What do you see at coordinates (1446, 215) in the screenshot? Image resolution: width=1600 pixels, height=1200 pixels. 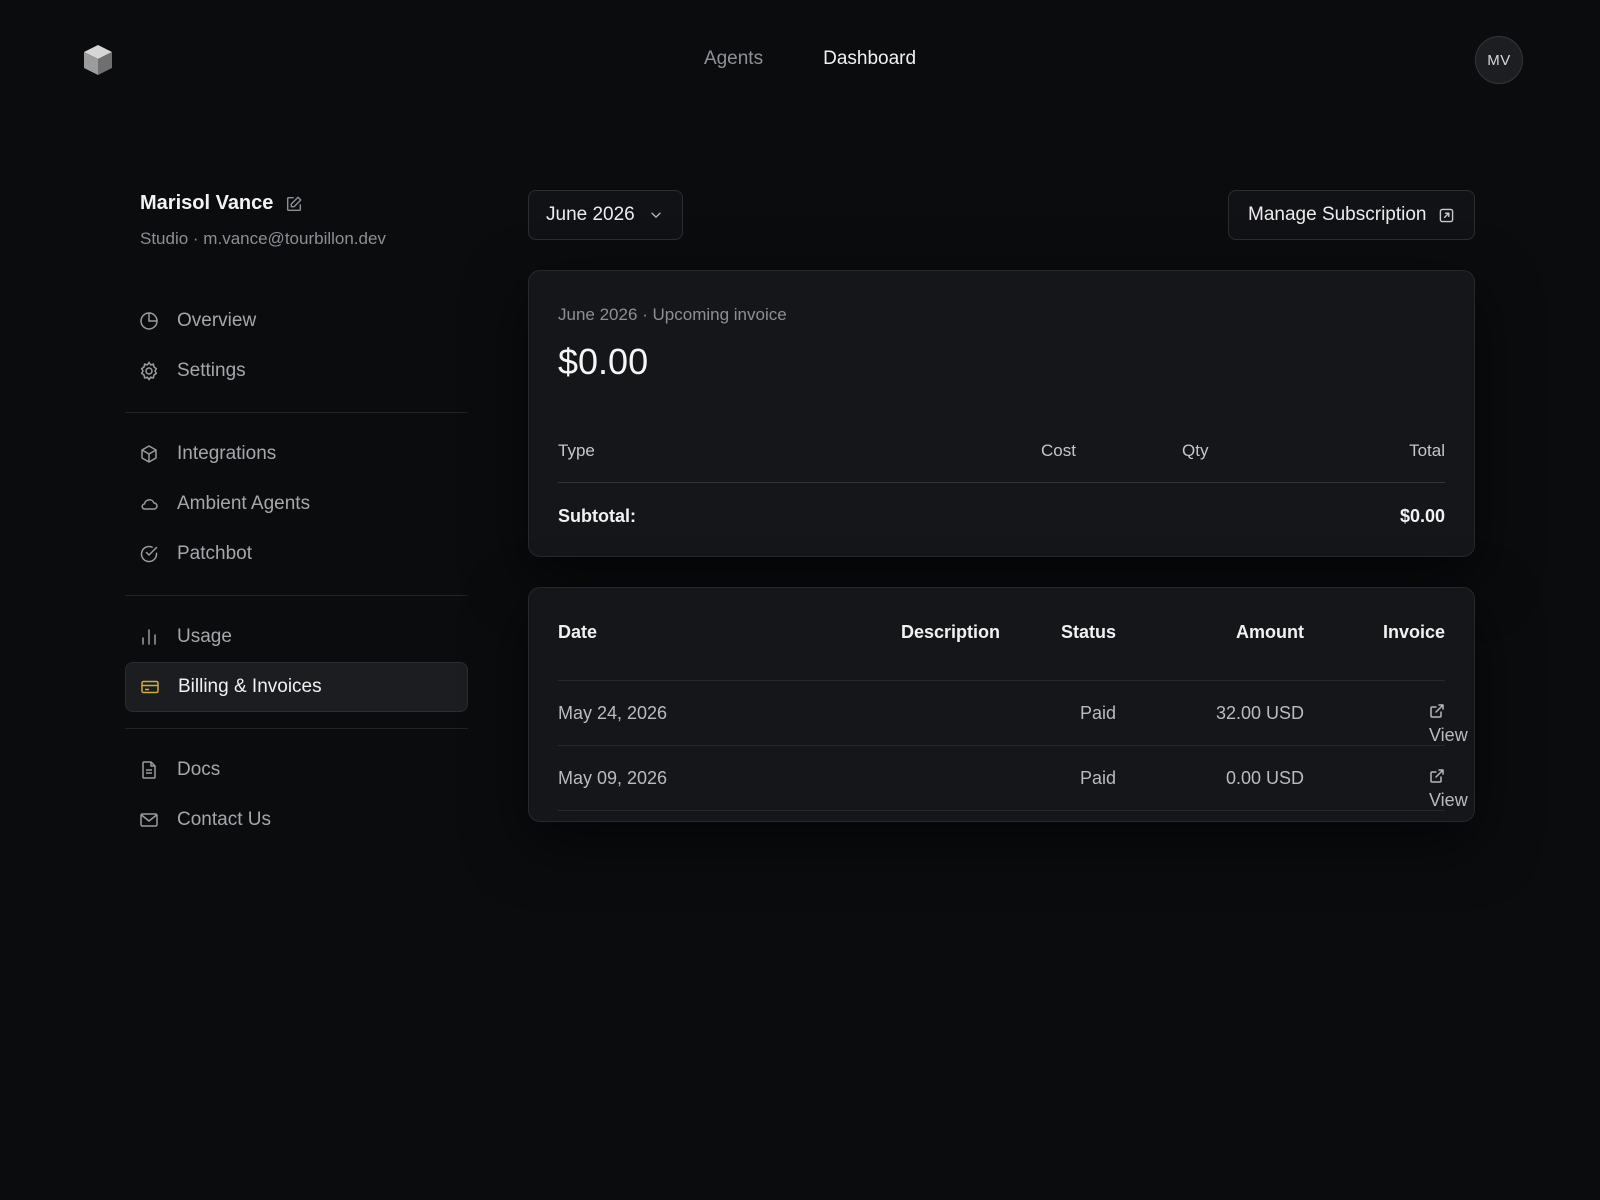 I see `external-link-box-icon` at bounding box center [1446, 215].